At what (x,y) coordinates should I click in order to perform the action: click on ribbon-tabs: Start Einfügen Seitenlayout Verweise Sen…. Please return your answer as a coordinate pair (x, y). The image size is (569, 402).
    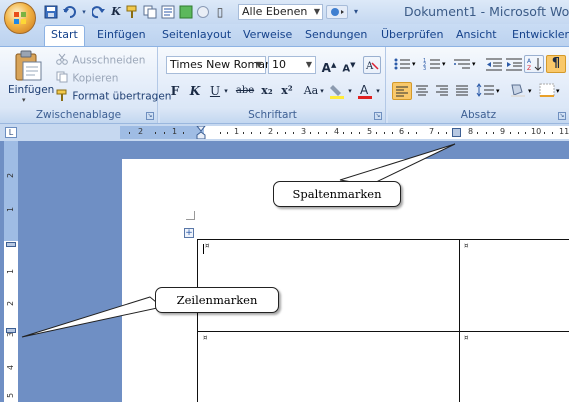
    Looking at the image, I should click on (284, 35).